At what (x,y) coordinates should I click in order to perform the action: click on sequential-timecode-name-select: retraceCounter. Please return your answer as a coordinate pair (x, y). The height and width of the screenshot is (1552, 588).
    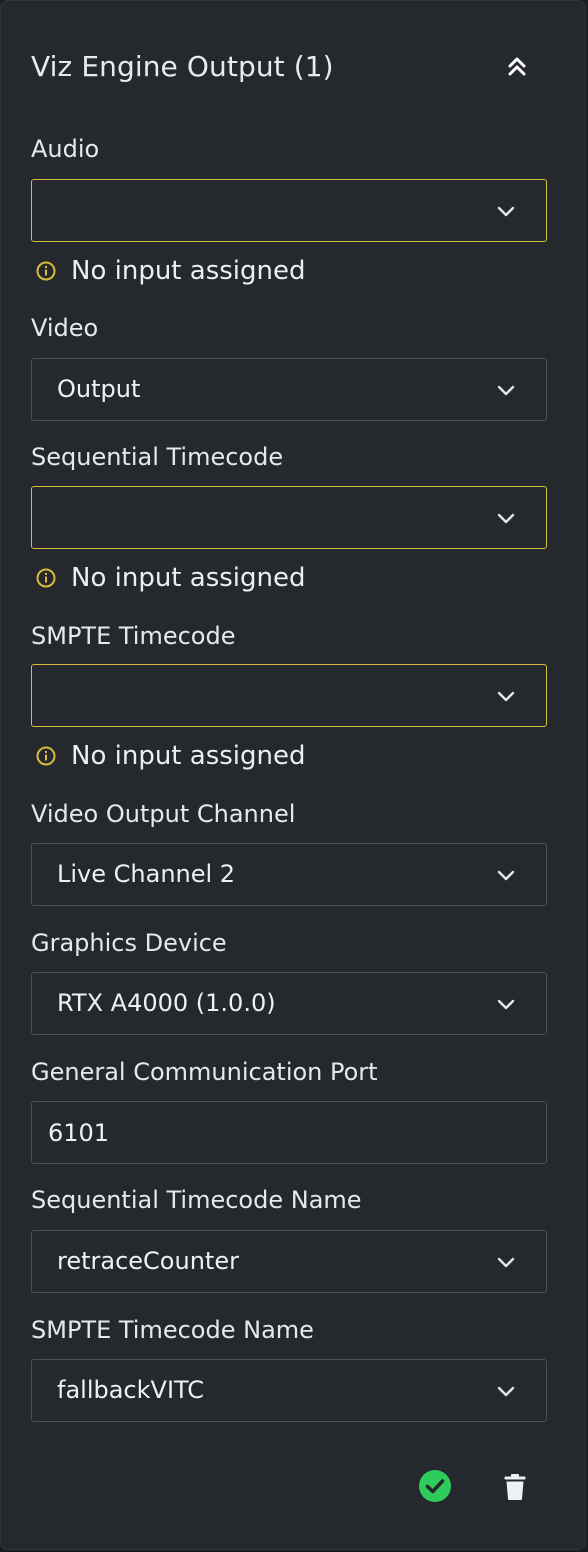
    Looking at the image, I should click on (289, 1261).